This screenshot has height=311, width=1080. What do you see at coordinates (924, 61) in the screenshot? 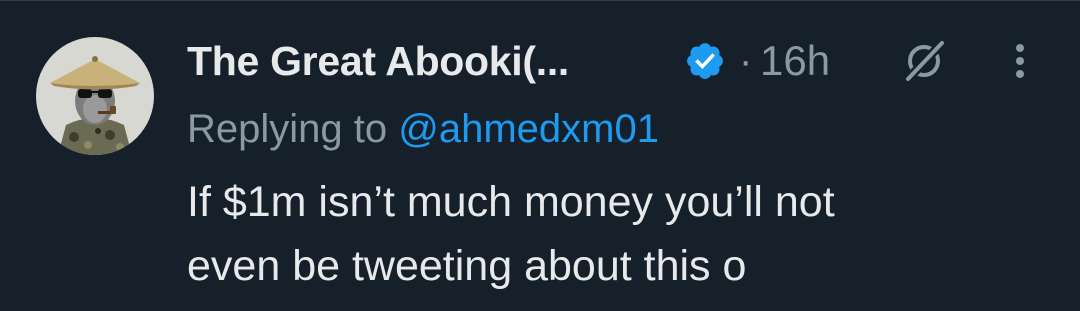
I see `grok-icon` at bounding box center [924, 61].